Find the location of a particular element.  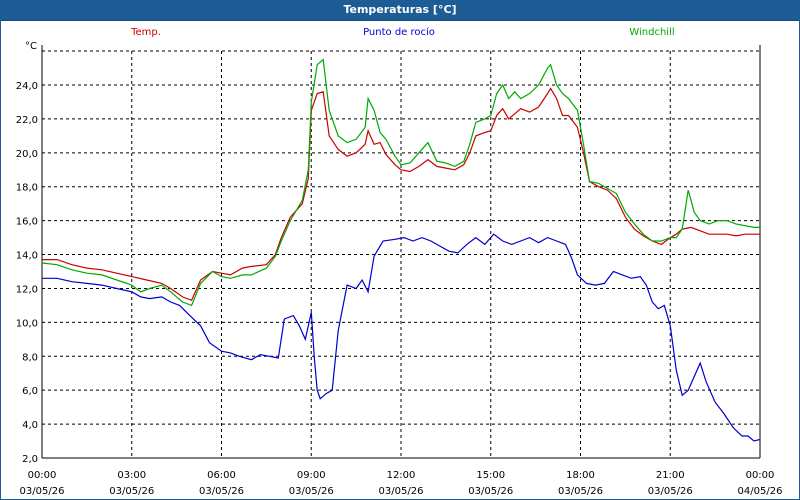

y-tick-label: 8,0 is located at coordinates (30, 357).